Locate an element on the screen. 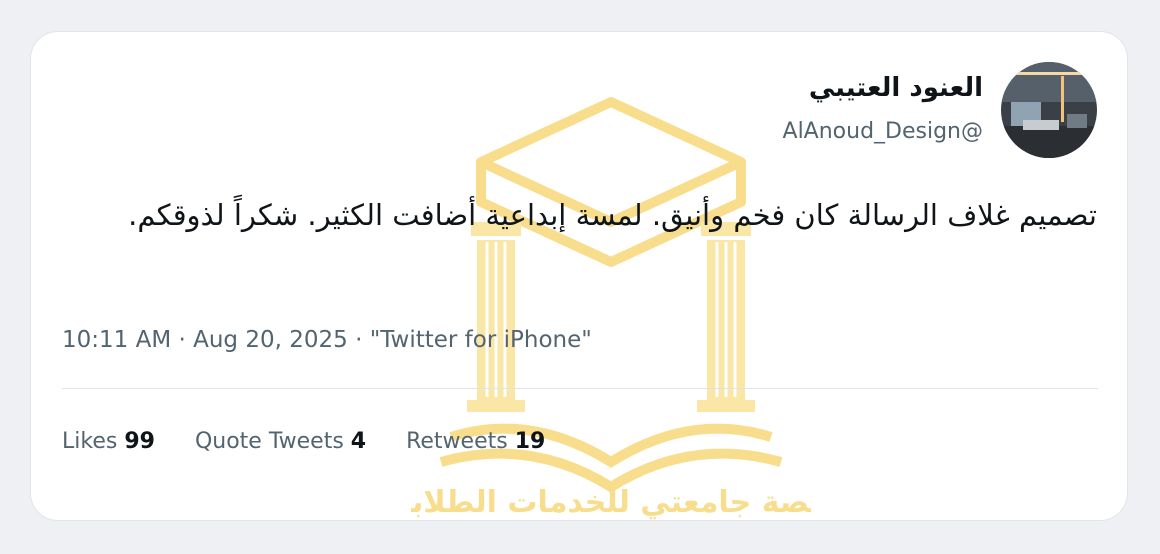 The width and height of the screenshot is (1160, 554). tweet-time: 10:11 AM is located at coordinates (116, 340).